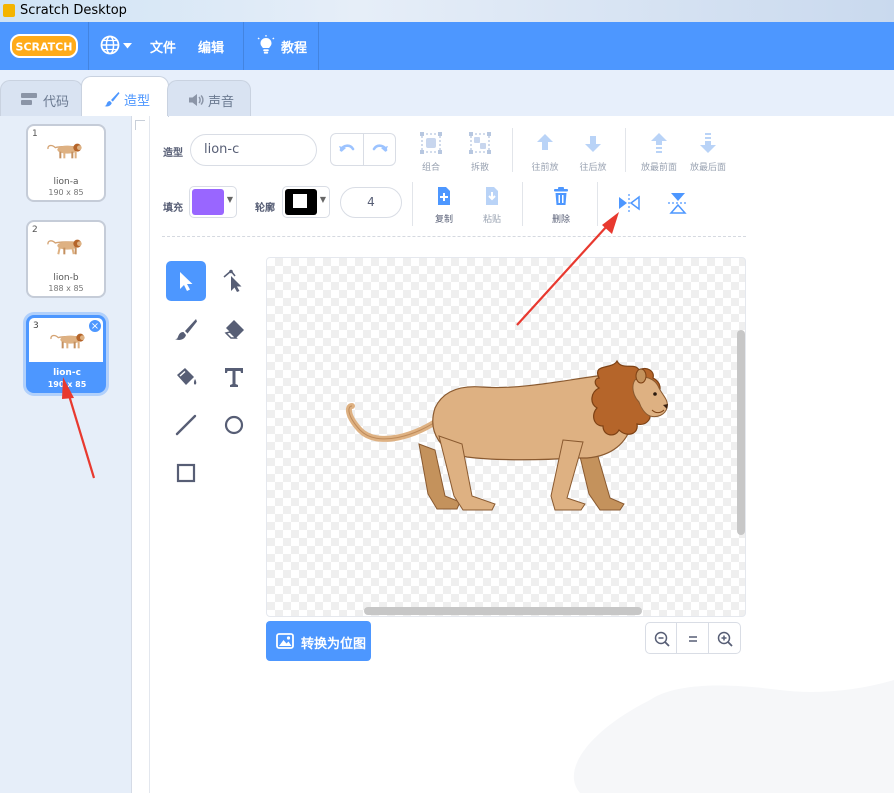  I want to click on arrow-top-icon, so click(659, 143).